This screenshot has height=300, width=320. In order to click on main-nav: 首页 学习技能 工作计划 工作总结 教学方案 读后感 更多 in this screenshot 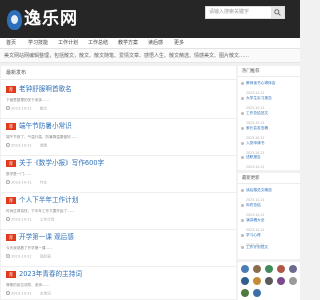, I will do `click(150, 43)`.